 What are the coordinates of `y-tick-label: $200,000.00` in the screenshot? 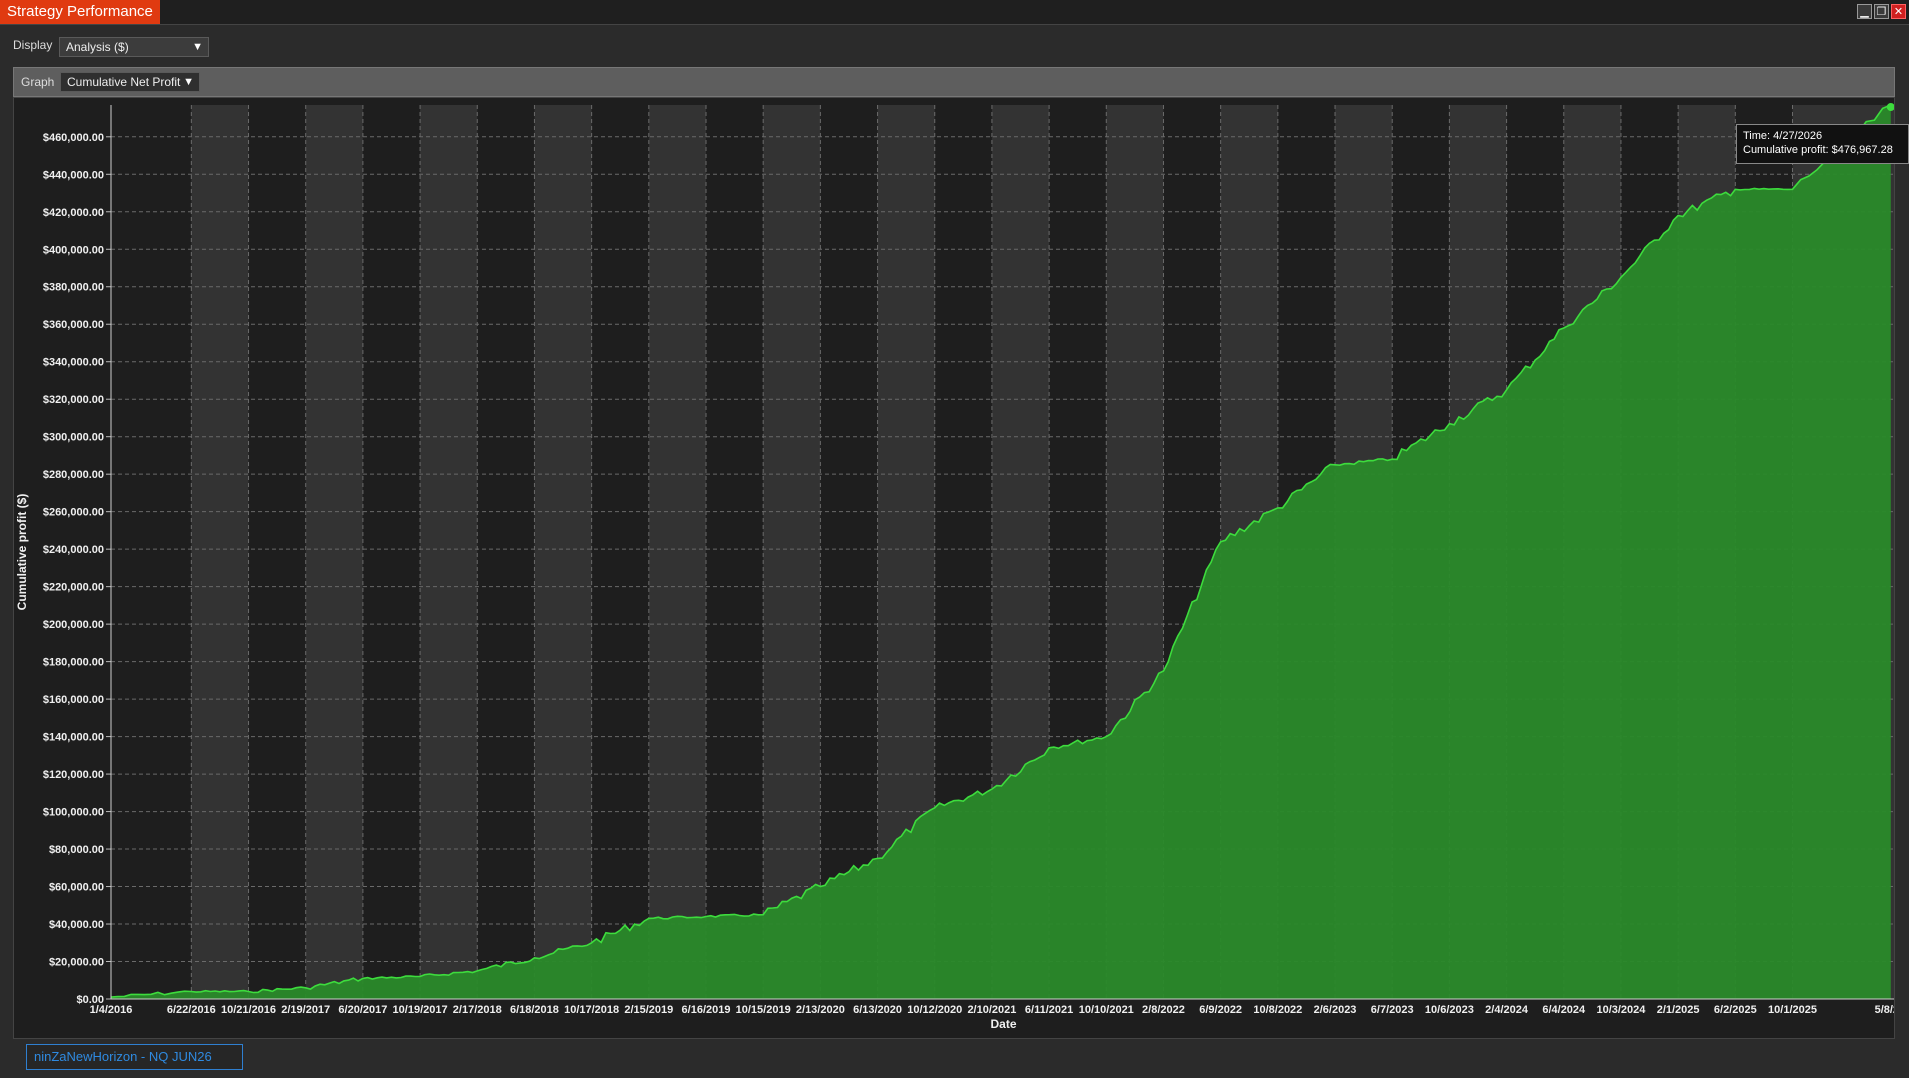 It's located at (73, 625).